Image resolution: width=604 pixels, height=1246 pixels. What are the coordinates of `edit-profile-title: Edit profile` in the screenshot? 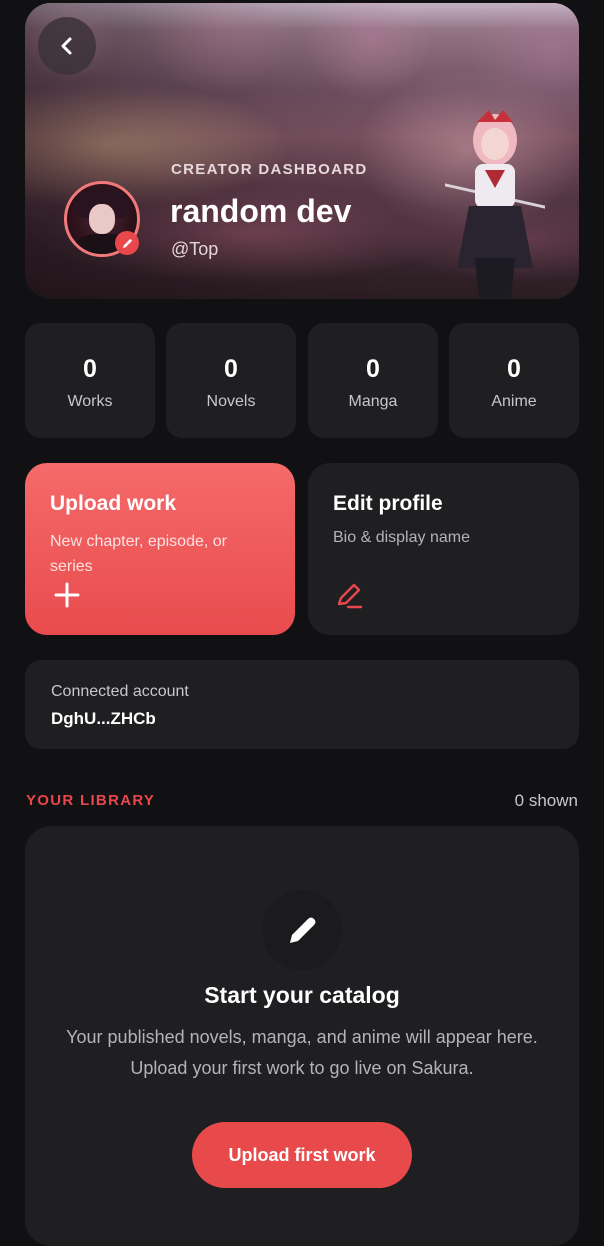 It's located at (388, 503).